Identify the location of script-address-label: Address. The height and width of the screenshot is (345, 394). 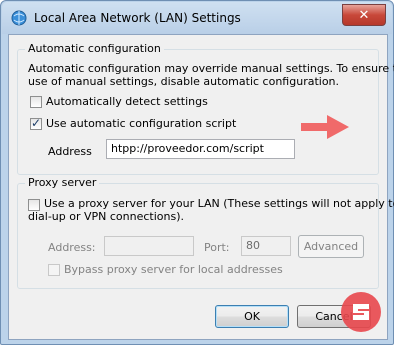
(70, 151).